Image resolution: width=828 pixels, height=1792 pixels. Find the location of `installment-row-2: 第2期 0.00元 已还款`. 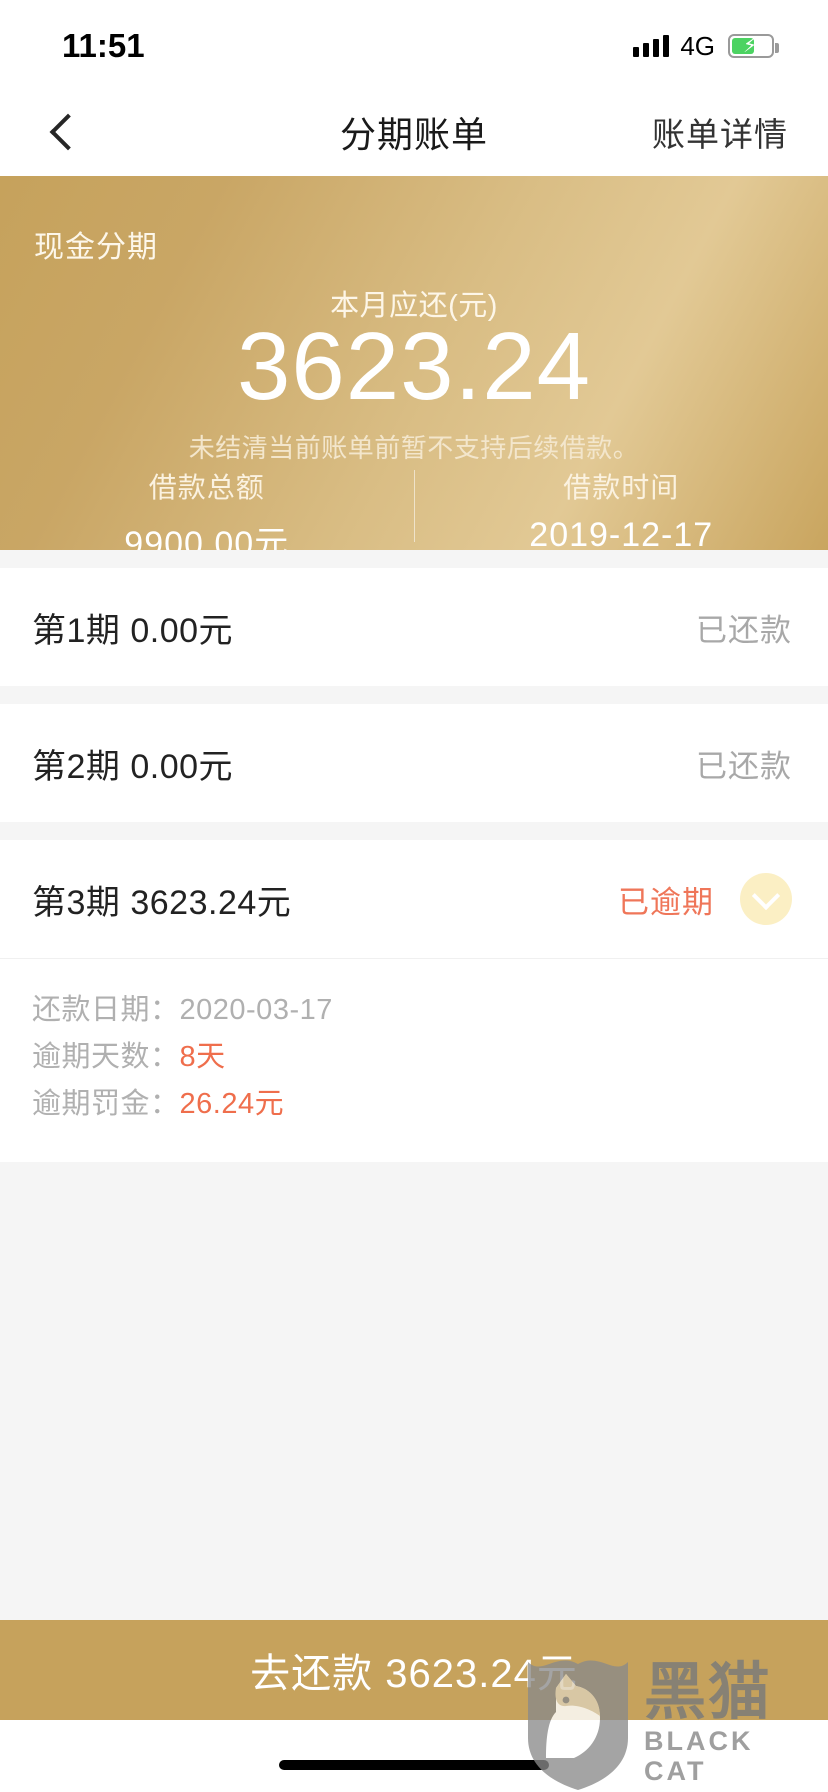

installment-row-2: 第2期 0.00元 已还款 is located at coordinates (414, 763).